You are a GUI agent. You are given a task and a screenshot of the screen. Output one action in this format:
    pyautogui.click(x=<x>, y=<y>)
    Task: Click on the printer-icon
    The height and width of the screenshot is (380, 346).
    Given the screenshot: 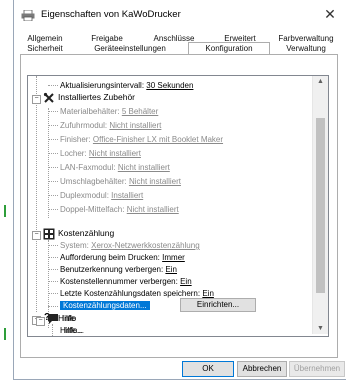 What is the action you would take?
    pyautogui.click(x=28, y=15)
    